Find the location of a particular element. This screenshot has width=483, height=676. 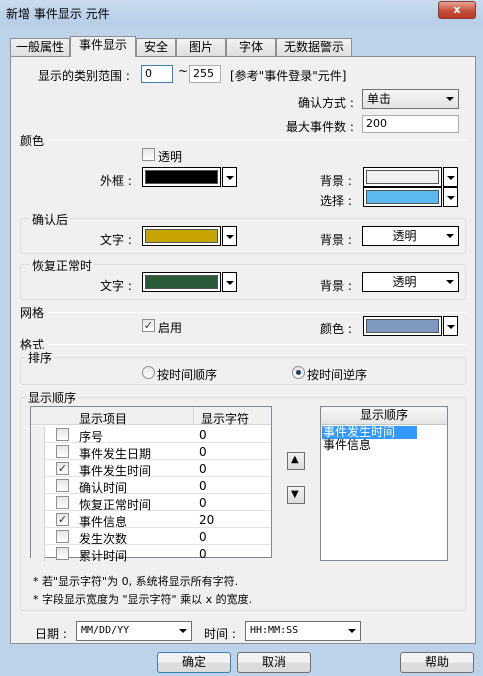

display-order-title: 显示顺序 is located at coordinates (52, 397).